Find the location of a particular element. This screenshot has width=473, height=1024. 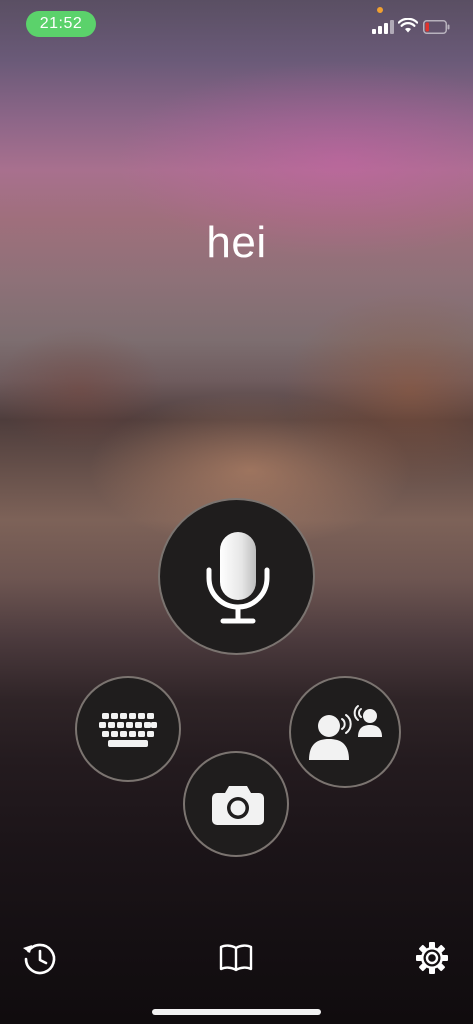

home-indicator is located at coordinates (236, 1012).